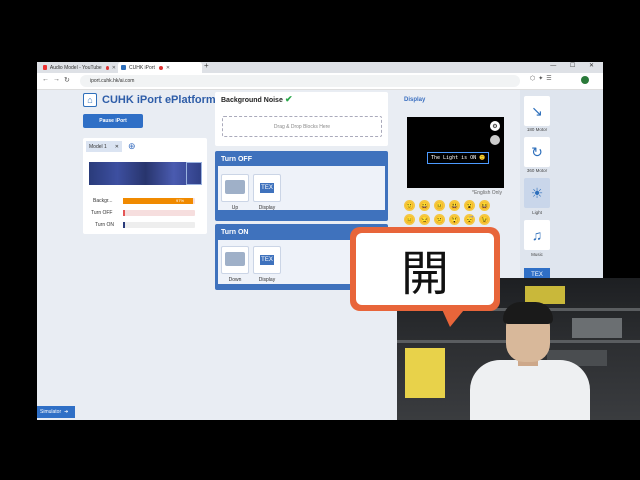 Image resolution: width=640 pixels, height=480 pixels. What do you see at coordinates (142, 67) in the screenshot?
I see `tab-label: CUHK iPort` at bounding box center [142, 67].